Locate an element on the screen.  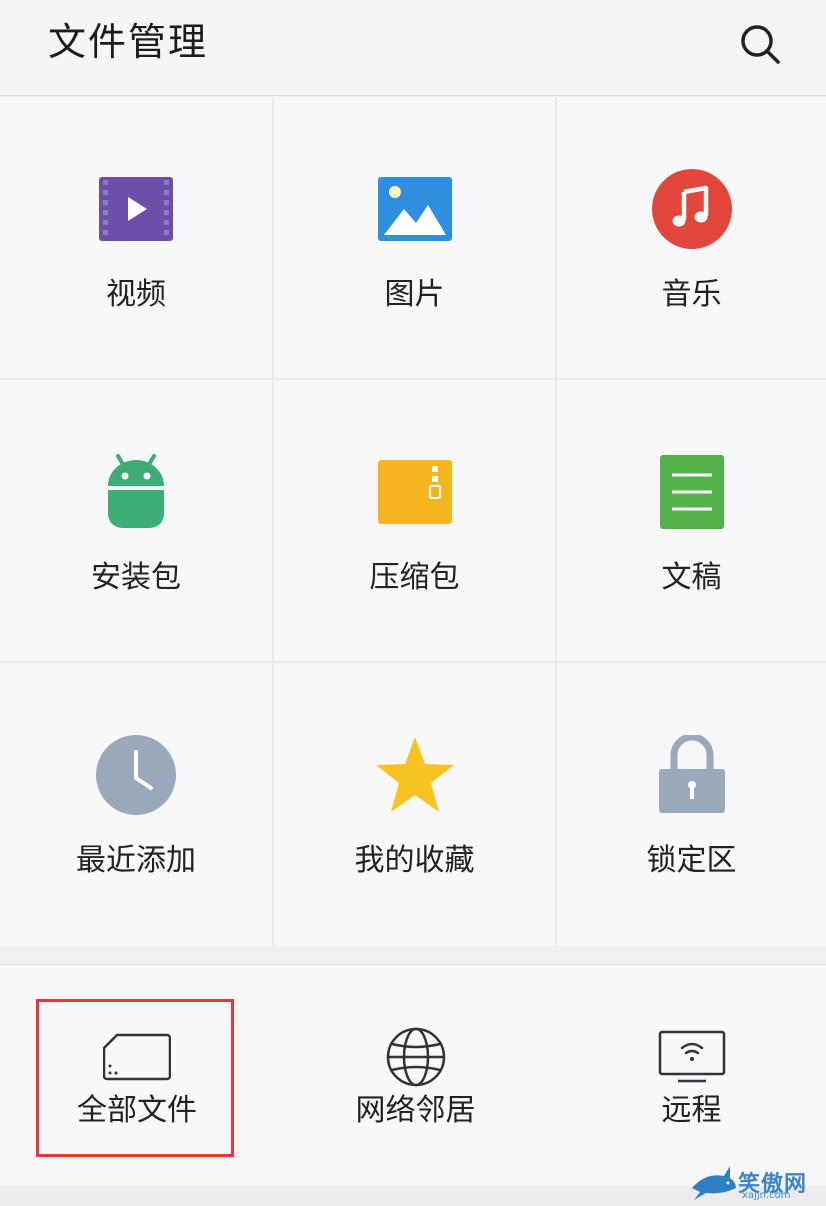
star-icon is located at coordinates (415, 775).